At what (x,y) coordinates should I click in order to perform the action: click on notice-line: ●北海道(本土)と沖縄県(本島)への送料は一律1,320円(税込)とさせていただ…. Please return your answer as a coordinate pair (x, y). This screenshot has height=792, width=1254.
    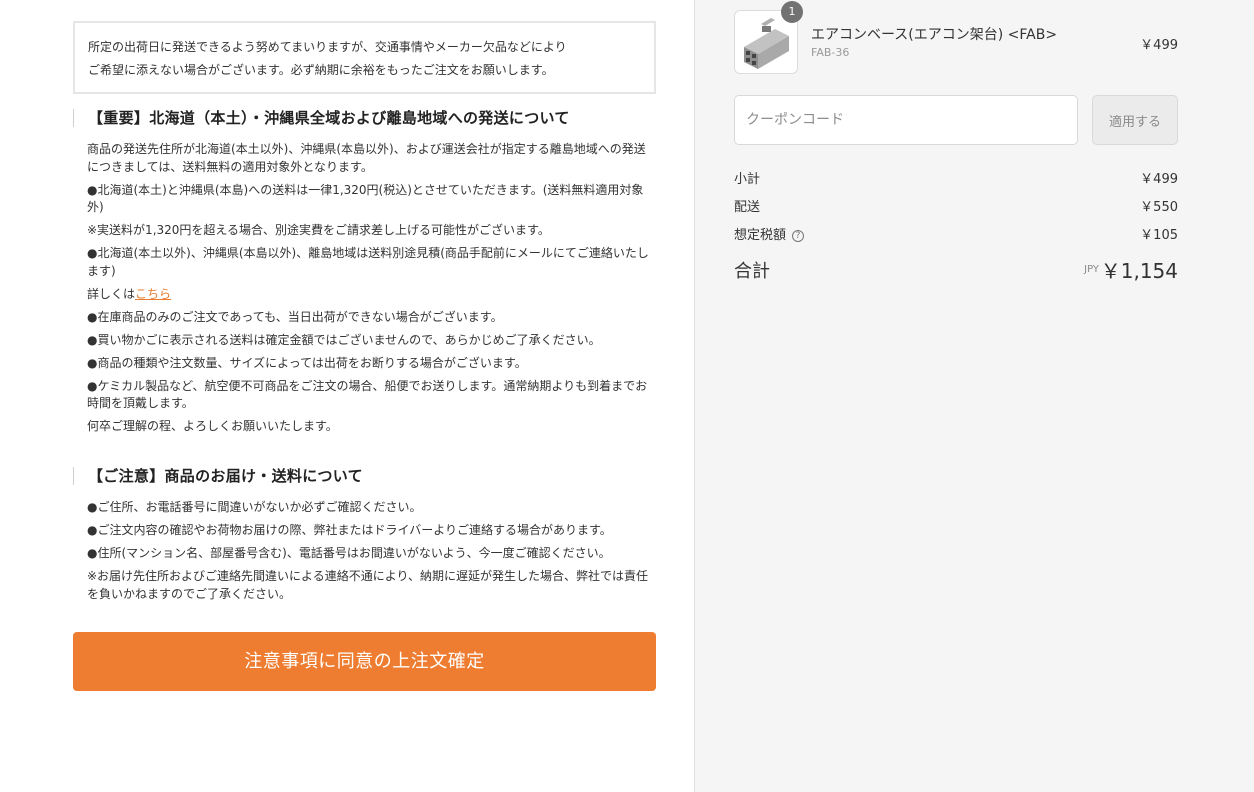
    Looking at the image, I should click on (365, 198).